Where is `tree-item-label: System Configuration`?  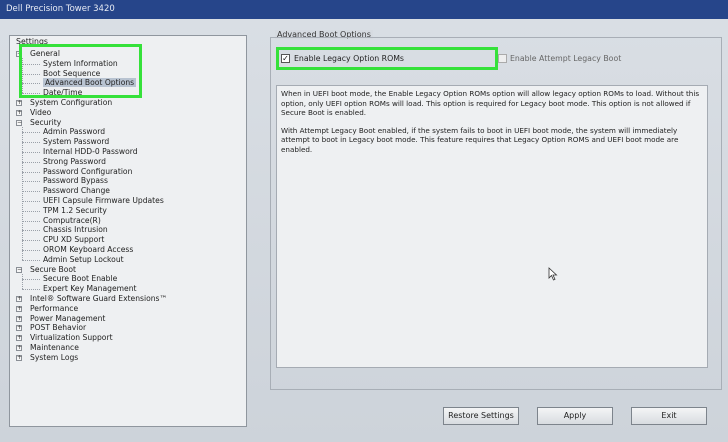 tree-item-label: System Configuration is located at coordinates (71, 102).